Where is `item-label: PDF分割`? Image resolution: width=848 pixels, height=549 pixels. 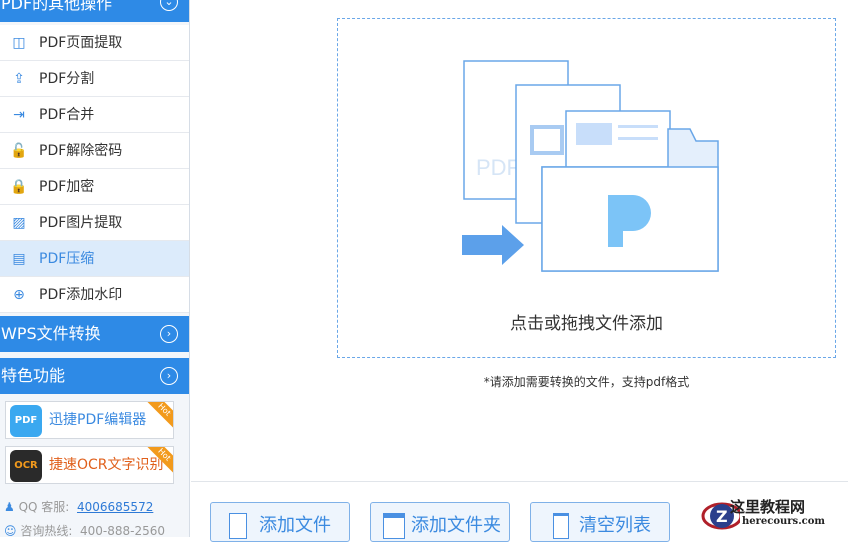
item-label: PDF分割 is located at coordinates (67, 79).